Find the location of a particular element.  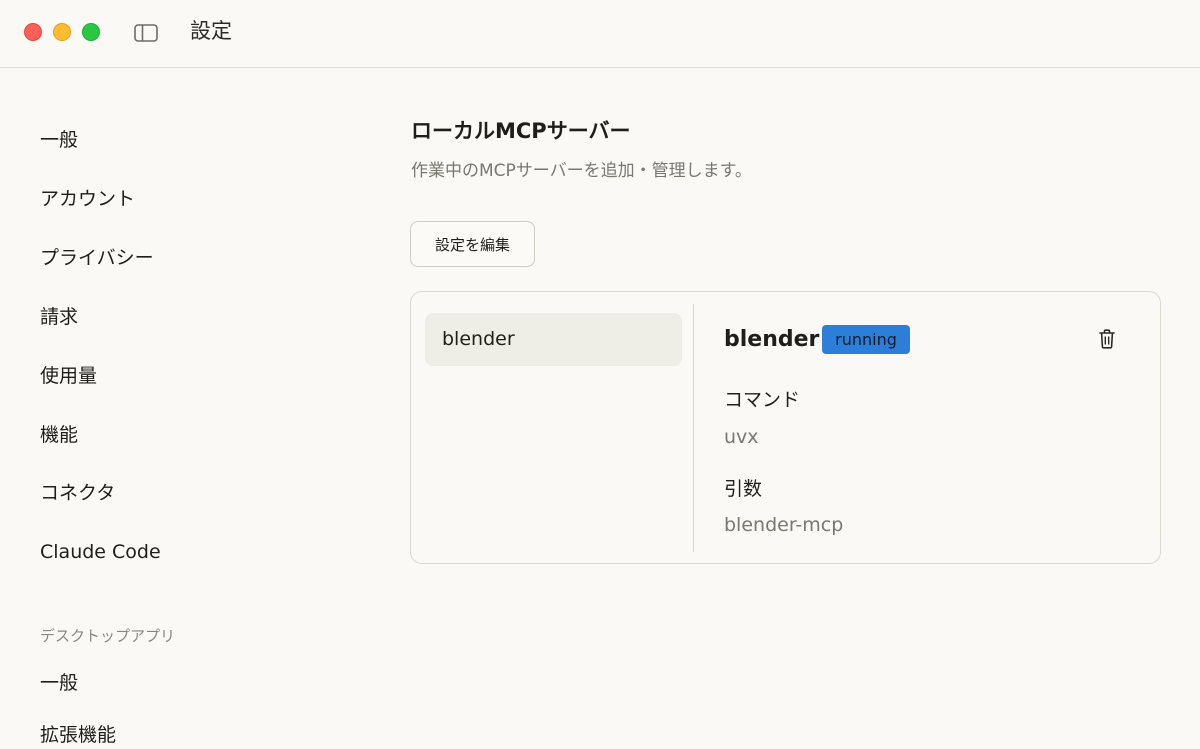

nav-item-privacy: プライバシー is located at coordinates (97, 258).